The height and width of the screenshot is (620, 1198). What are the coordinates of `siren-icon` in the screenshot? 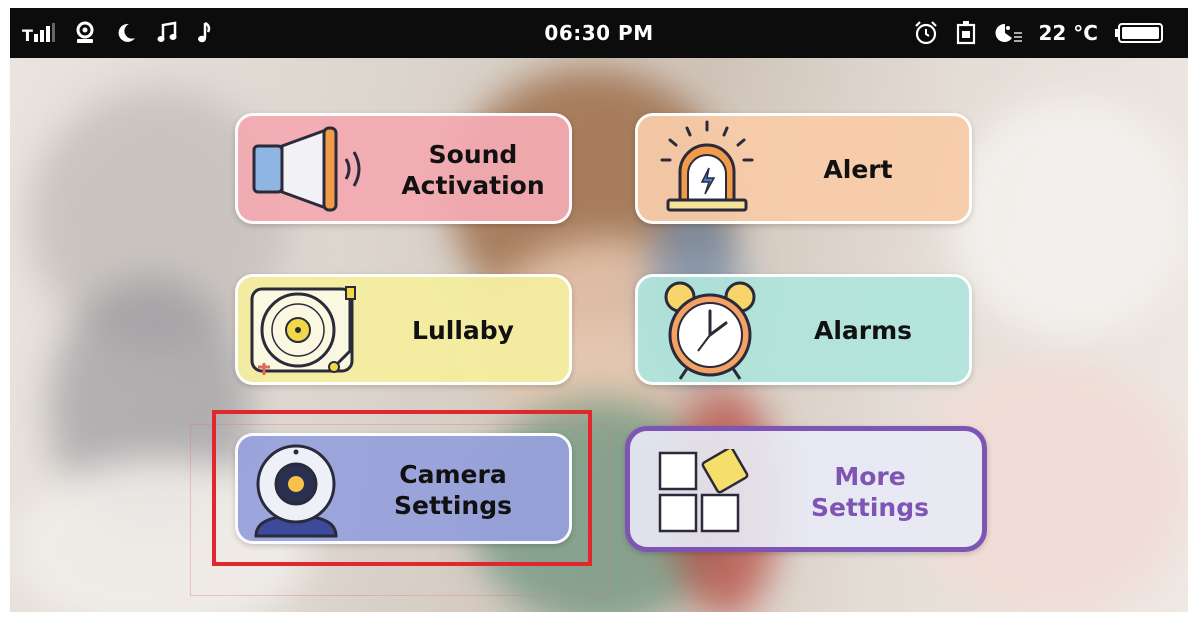 It's located at (707, 172).